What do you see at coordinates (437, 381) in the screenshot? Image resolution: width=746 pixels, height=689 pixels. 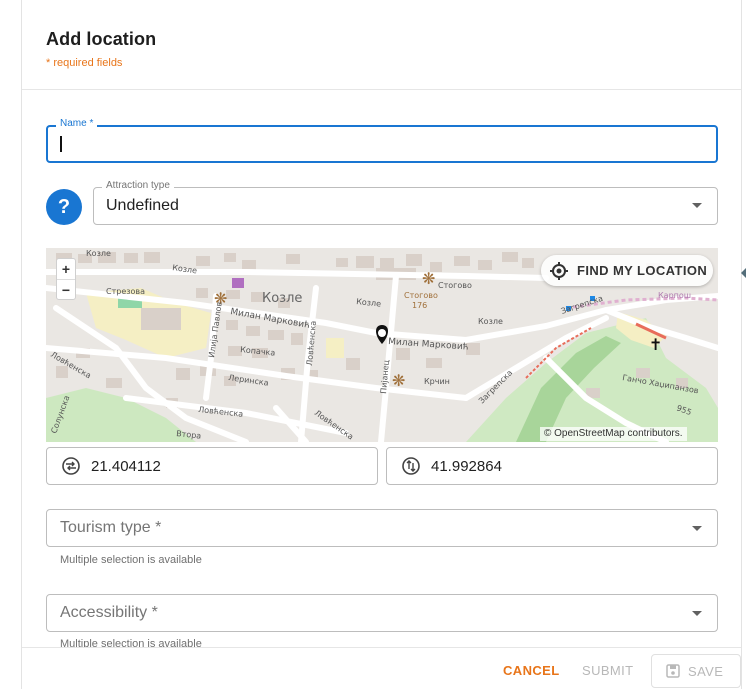 I see `map-label: Крчин` at bounding box center [437, 381].